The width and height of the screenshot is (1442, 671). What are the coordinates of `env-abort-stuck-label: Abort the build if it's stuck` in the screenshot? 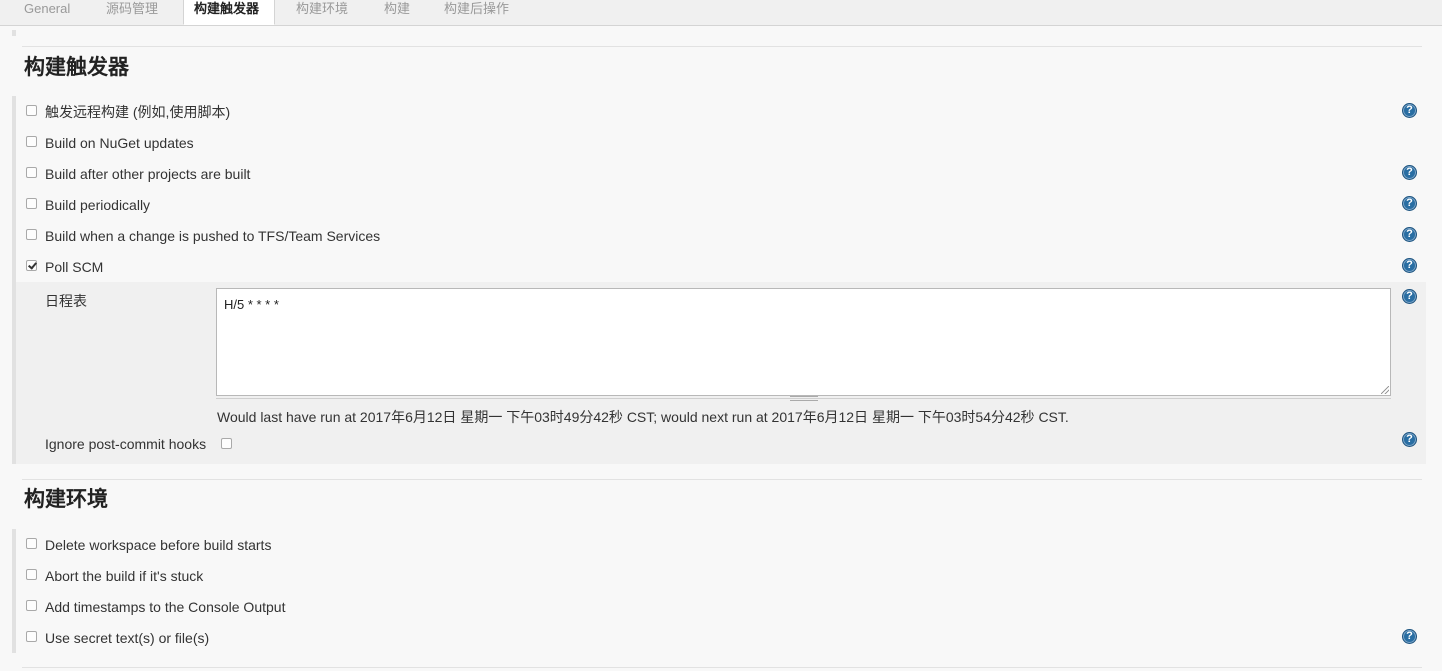 It's located at (124, 576).